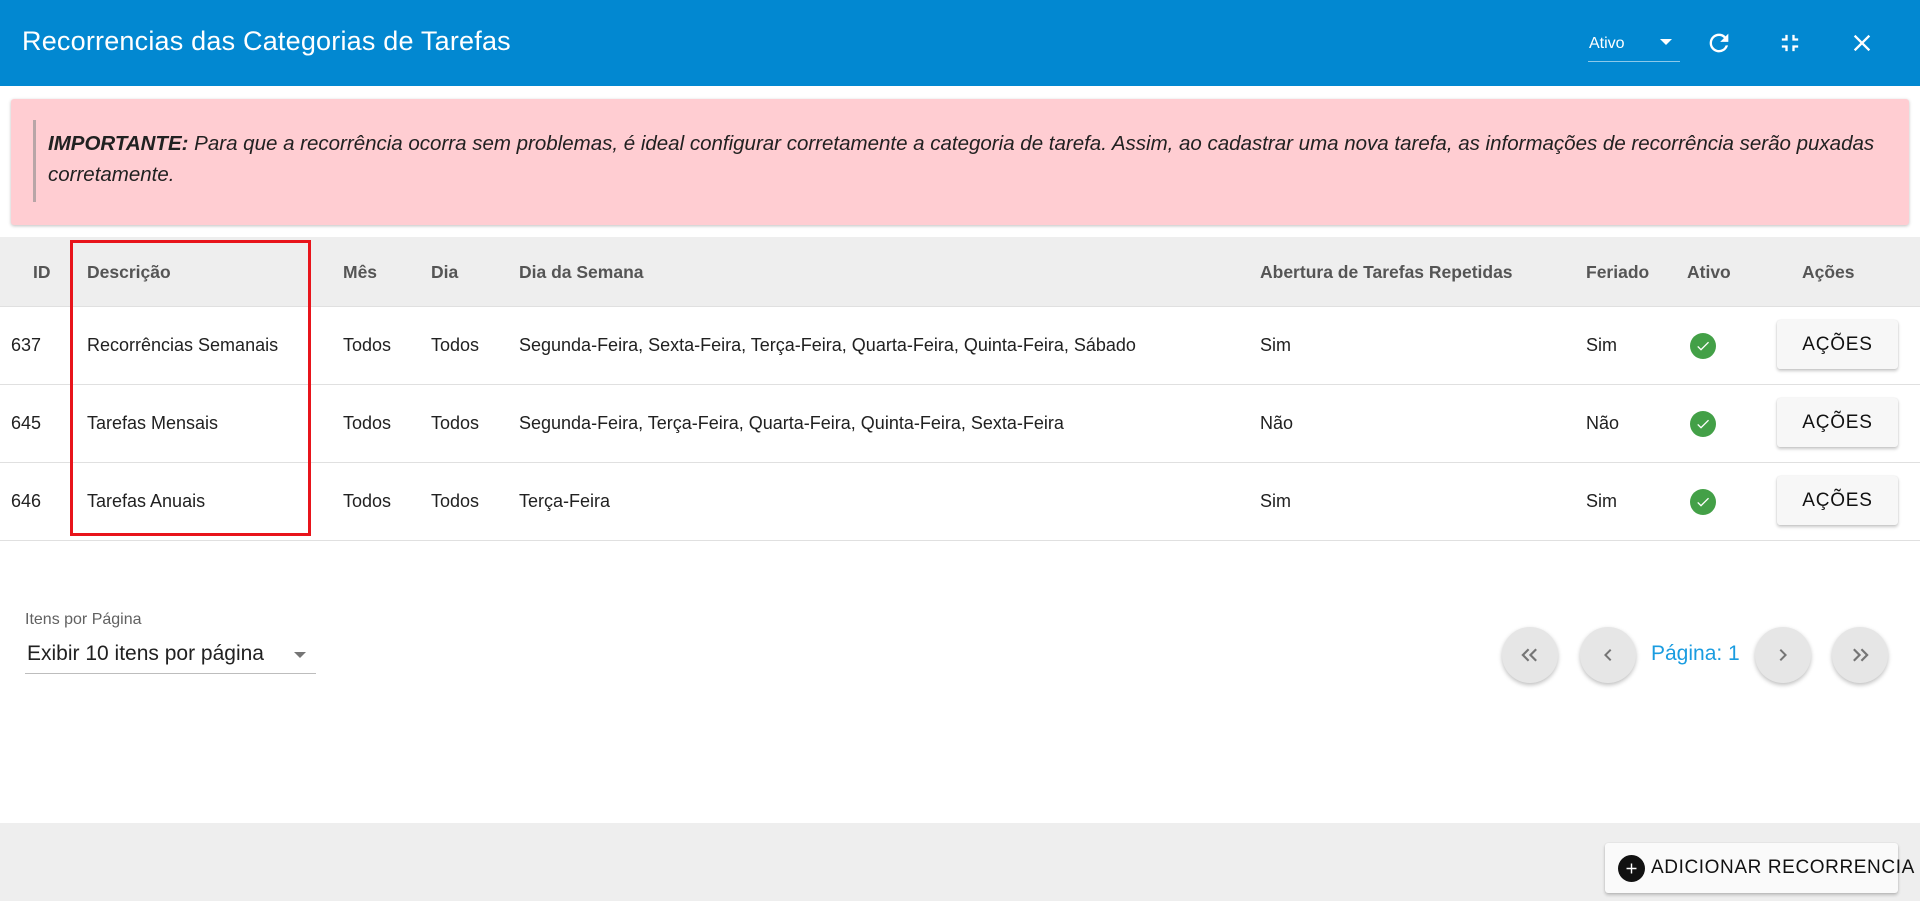 The height and width of the screenshot is (901, 1920). I want to click on cell-descricao: Tarefas Mensais, so click(153, 423).